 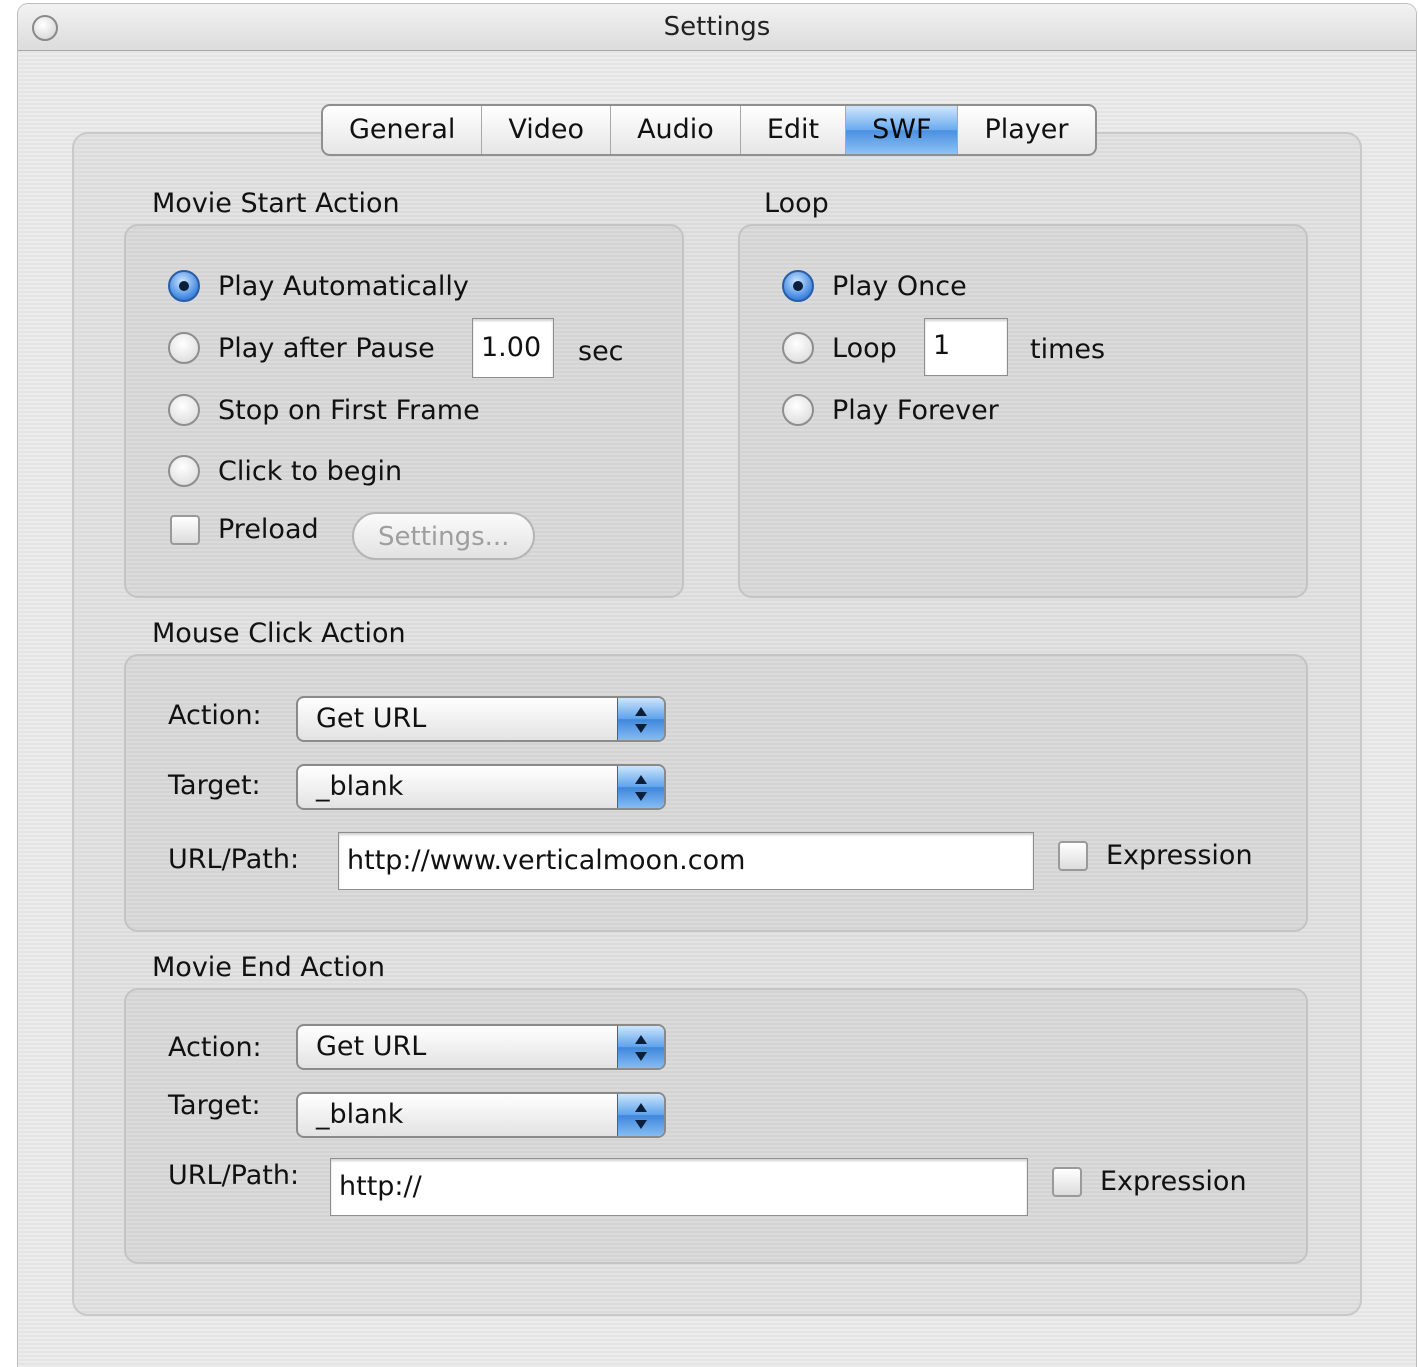 I want to click on preload-checkbox-row: Preload, so click(x=244, y=529).